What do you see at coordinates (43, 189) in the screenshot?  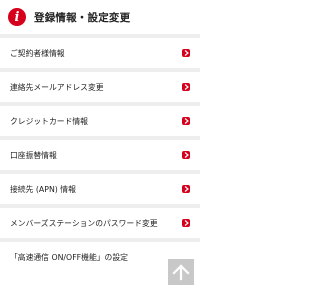 I see `menu-item-label: 接続先 (APN) 情報` at bounding box center [43, 189].